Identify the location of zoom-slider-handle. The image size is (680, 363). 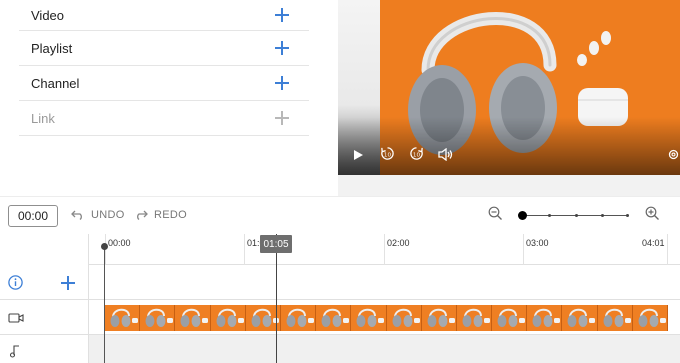
(522, 215).